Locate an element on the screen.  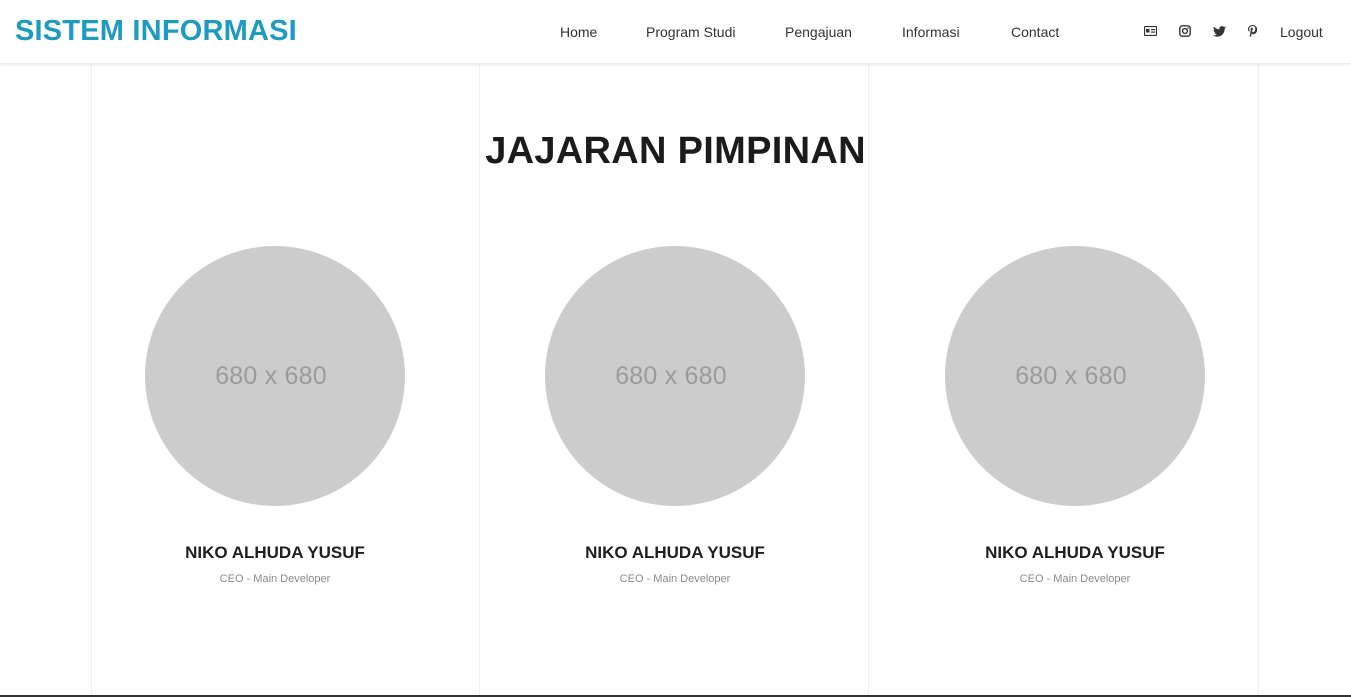
pinterest-icon is located at coordinates (1252, 31).